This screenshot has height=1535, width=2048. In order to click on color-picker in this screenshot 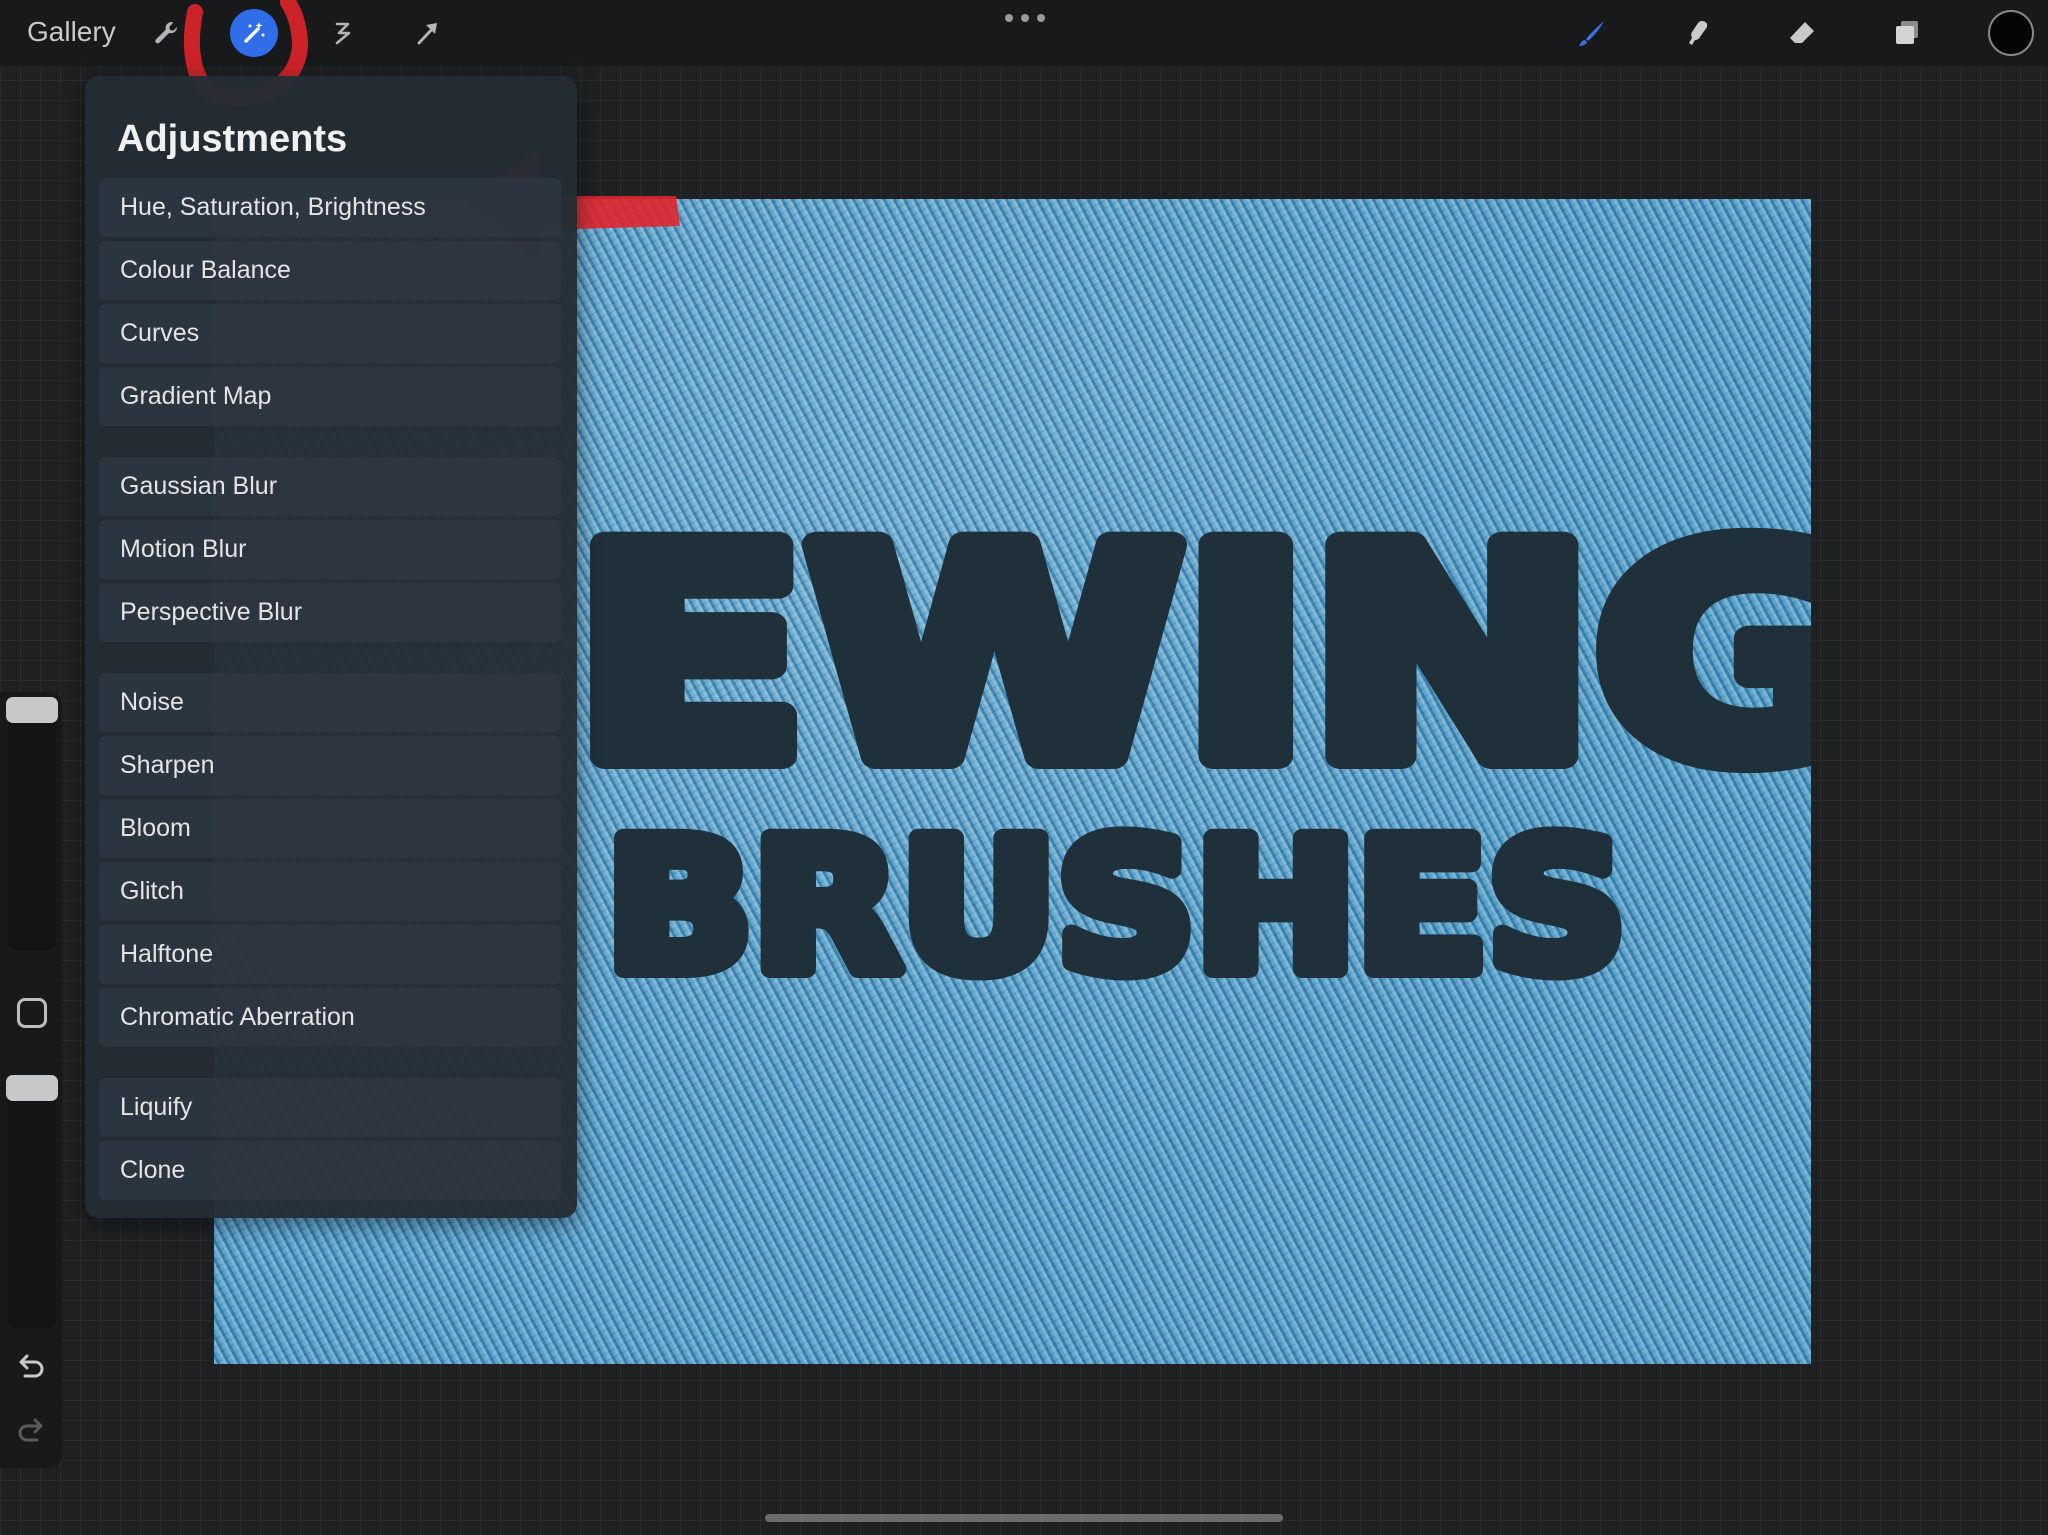, I will do `click(2011, 33)`.